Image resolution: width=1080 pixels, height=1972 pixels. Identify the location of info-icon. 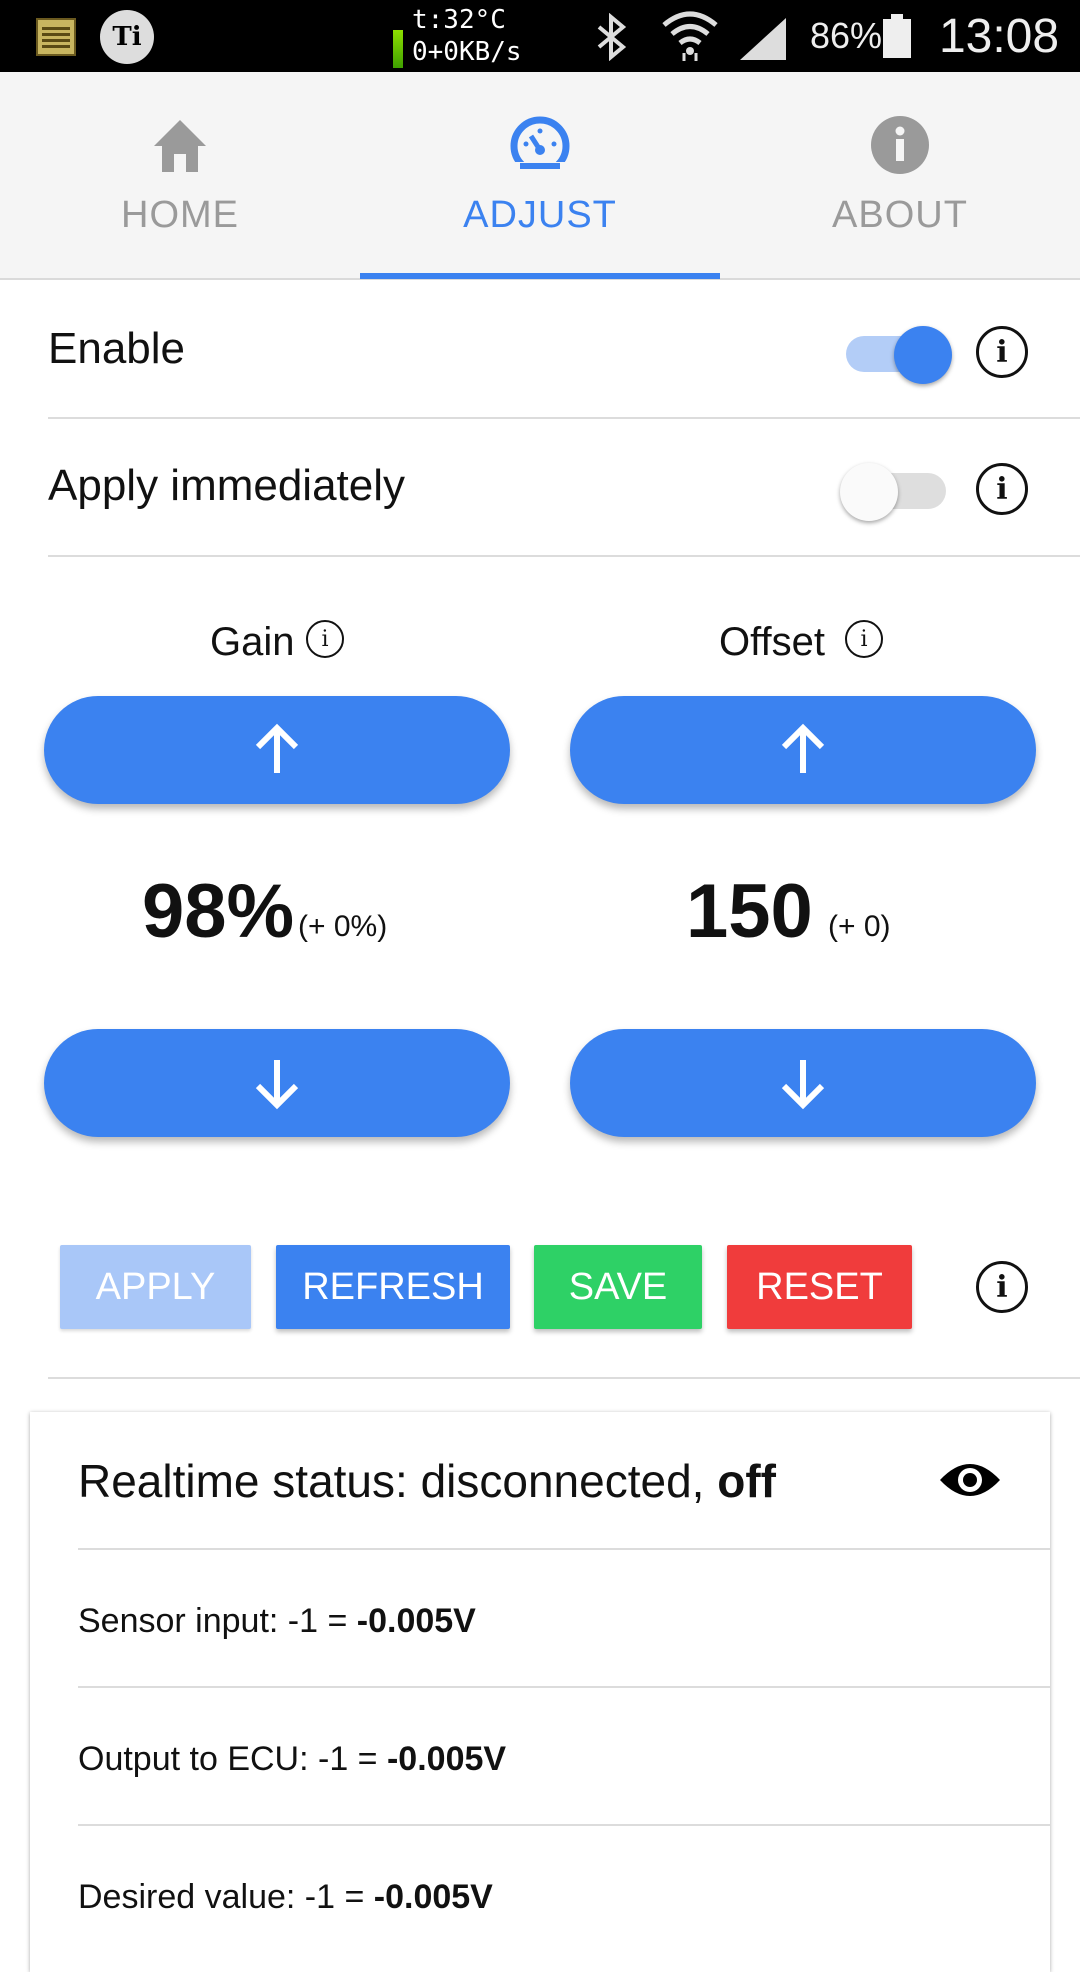
(900, 145).